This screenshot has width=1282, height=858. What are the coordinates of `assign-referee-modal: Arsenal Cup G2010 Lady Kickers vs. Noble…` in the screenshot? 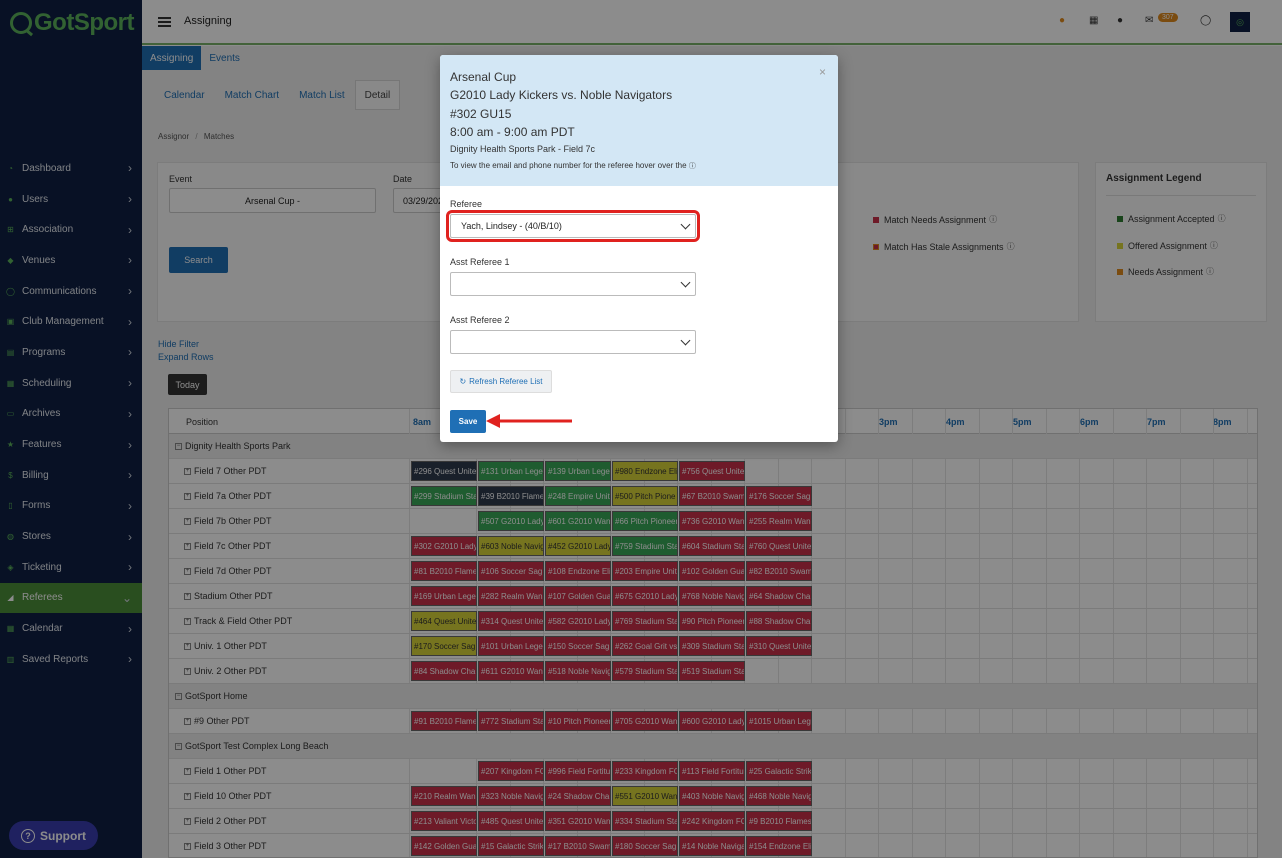 It's located at (639, 248).